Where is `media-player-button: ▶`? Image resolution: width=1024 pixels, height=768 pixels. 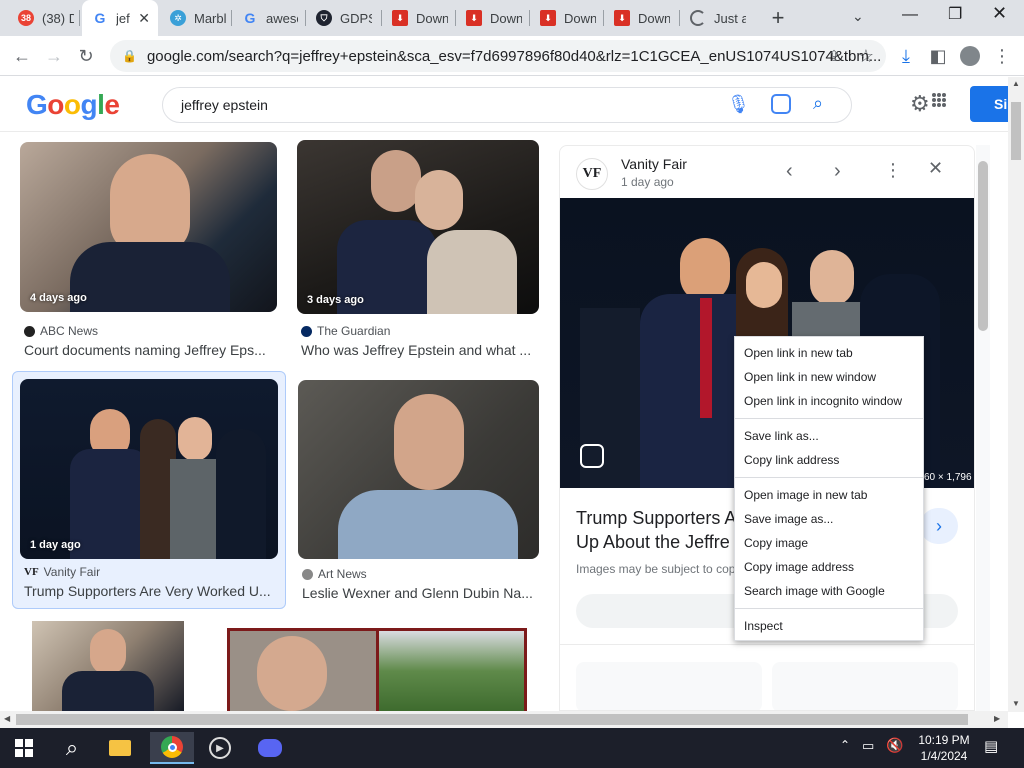
media-player-button: ▶ is located at coordinates (220, 748).